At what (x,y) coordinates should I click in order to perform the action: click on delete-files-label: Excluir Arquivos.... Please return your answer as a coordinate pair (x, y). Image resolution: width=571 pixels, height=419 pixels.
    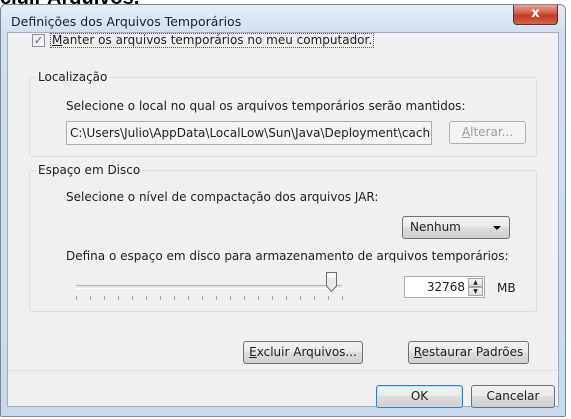
    Looking at the image, I should click on (303, 352).